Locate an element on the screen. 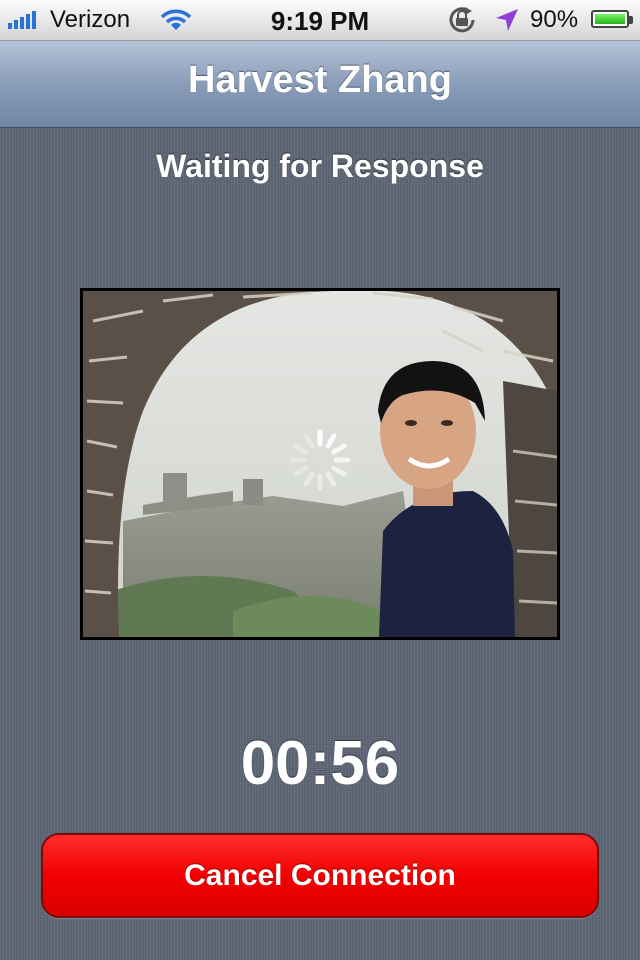  contact-name-title: Harvest Zhang is located at coordinates (320, 80).